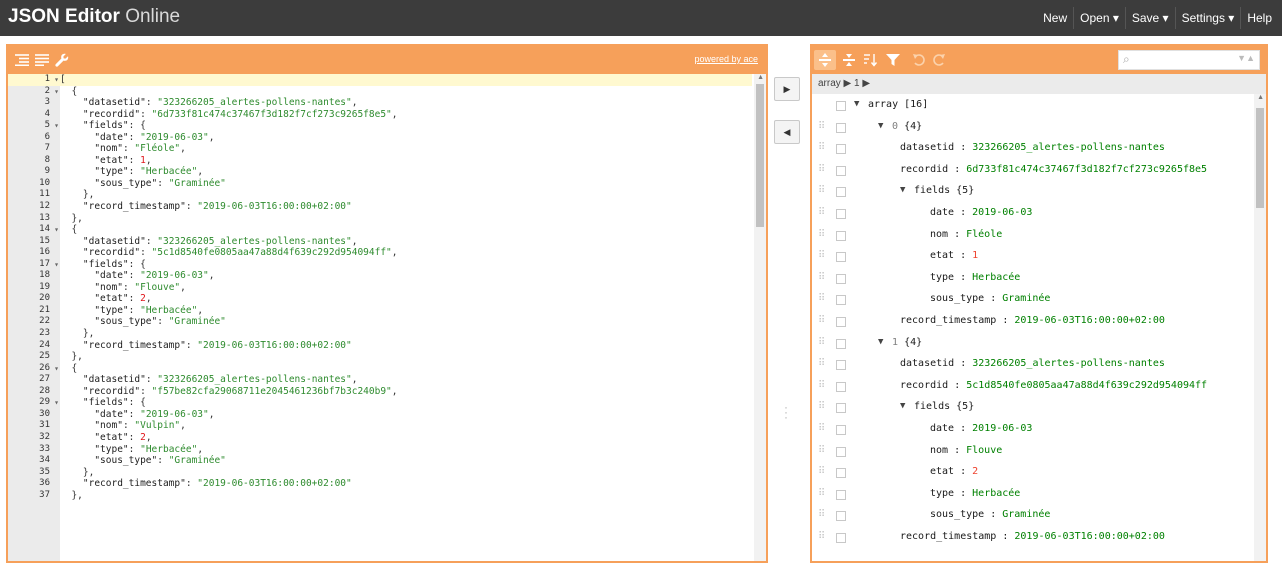  Describe the element at coordinates (406, 80) in the screenshot. I see `code-line: [` at that location.